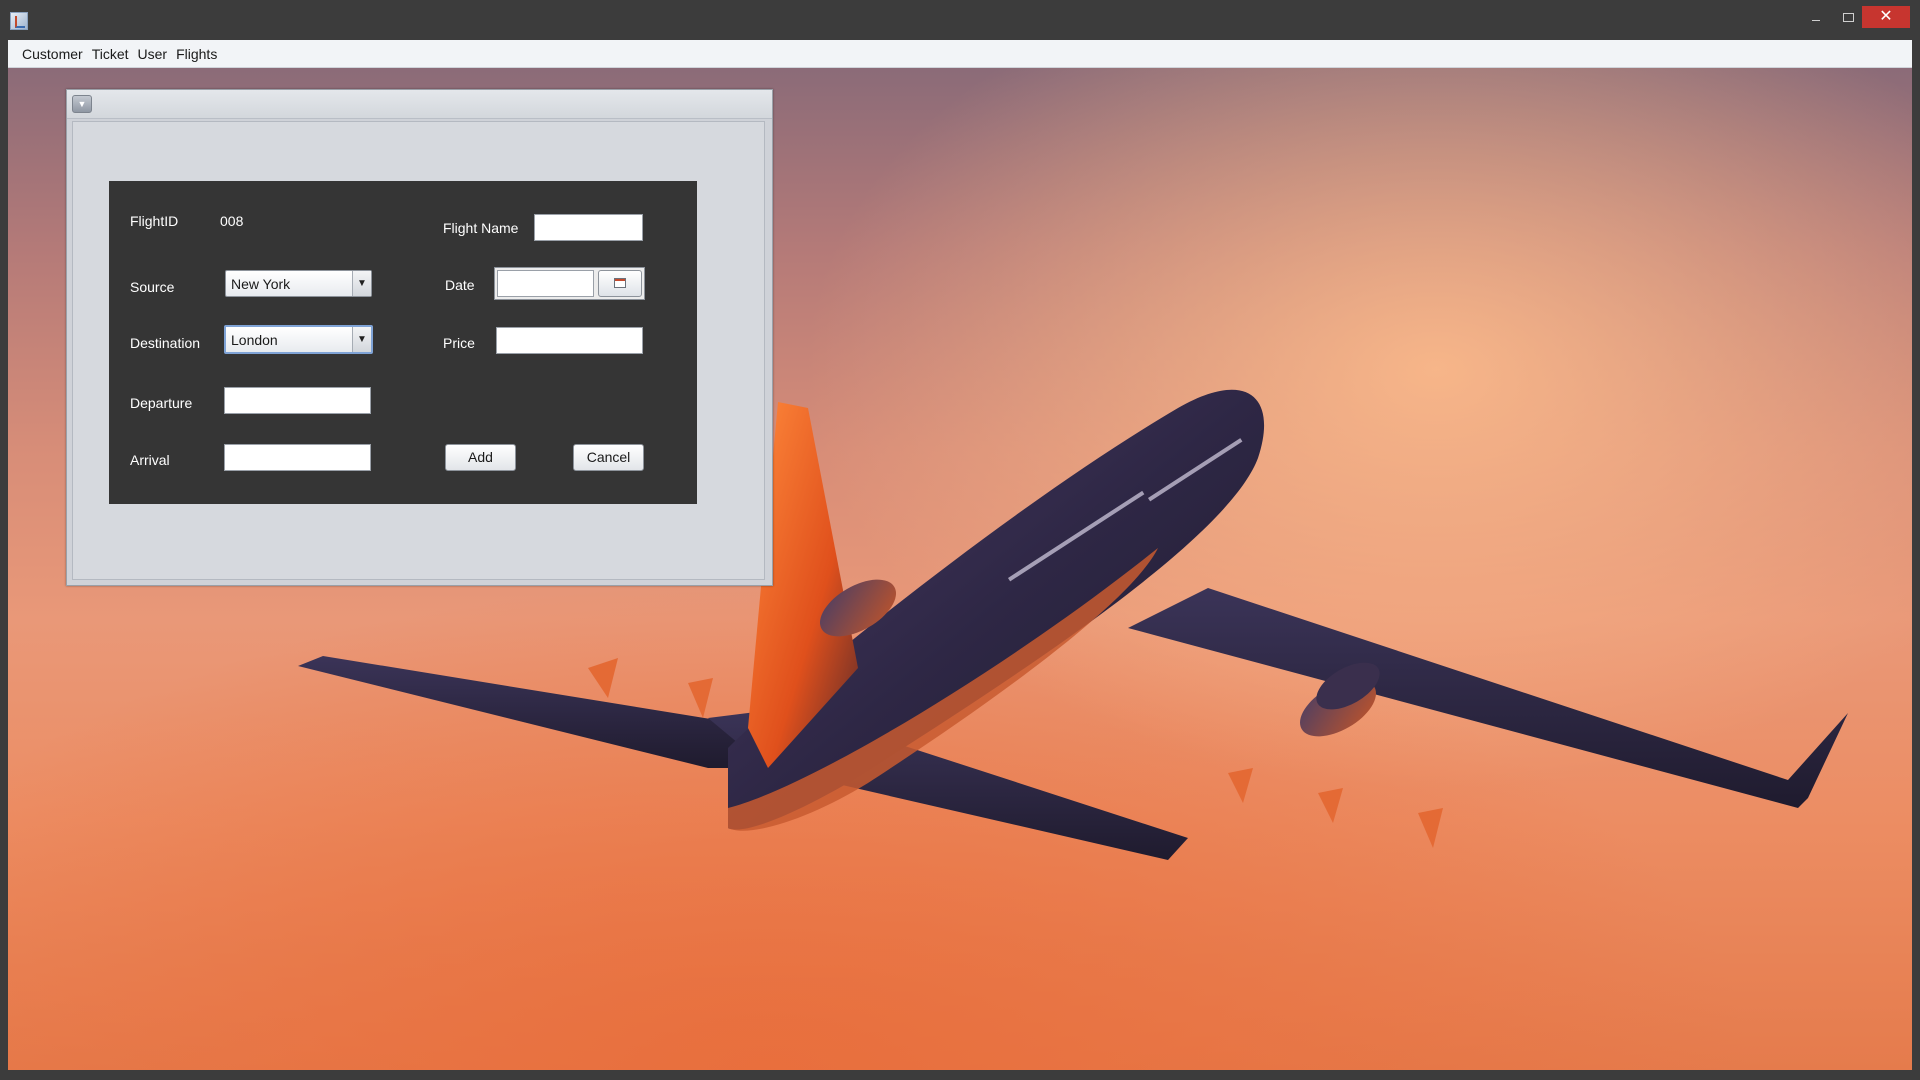 Image resolution: width=1920 pixels, height=1080 pixels. I want to click on source-dropdown: New York ▼, so click(298, 283).